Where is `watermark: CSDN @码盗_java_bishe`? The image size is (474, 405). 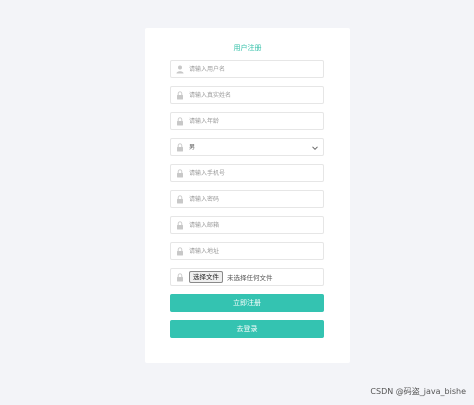 watermark: CSDN @码盗_java_bishe is located at coordinates (418, 391).